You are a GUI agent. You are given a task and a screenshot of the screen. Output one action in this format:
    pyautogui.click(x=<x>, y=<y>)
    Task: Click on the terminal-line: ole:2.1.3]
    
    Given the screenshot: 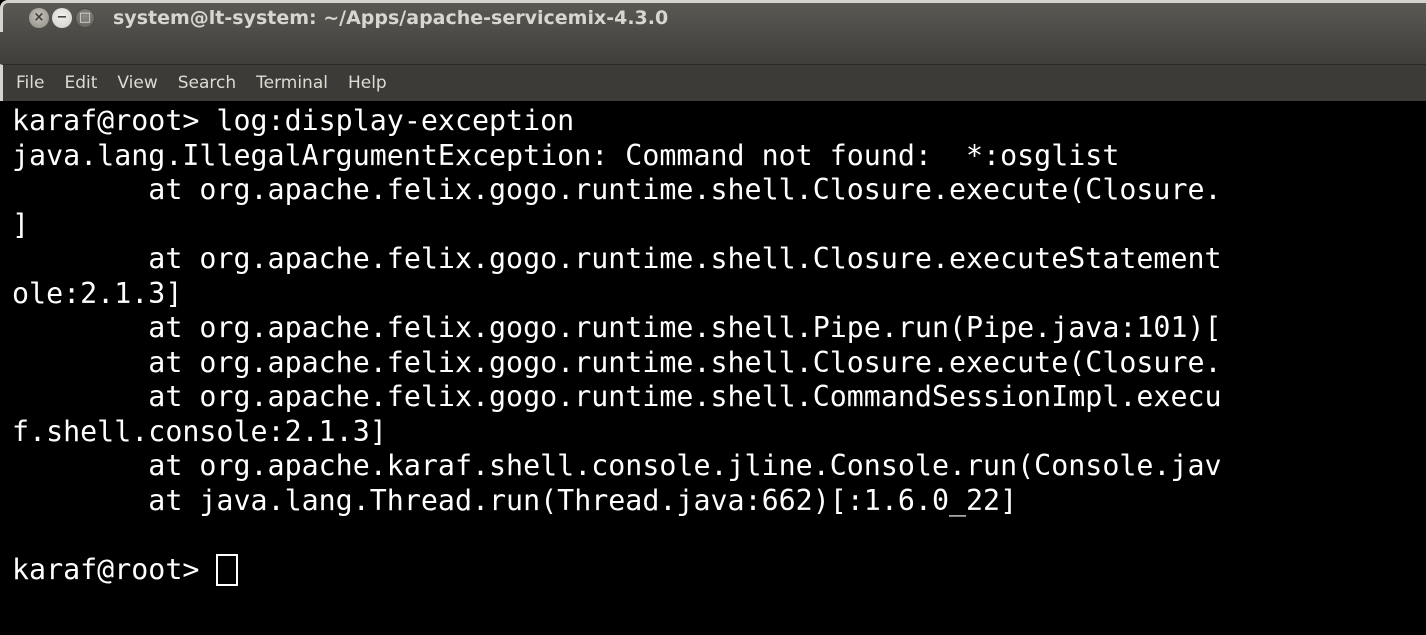 What is the action you would take?
    pyautogui.click(x=97, y=293)
    